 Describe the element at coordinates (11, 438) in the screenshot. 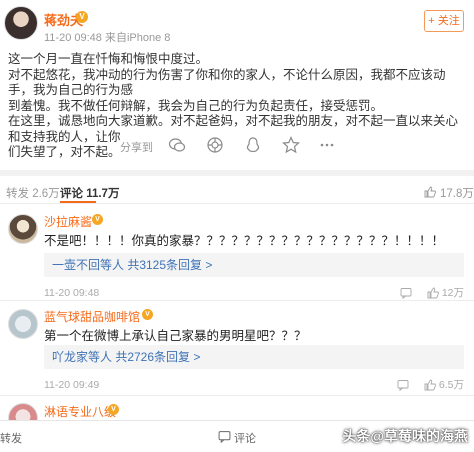

I see `bottom-repost-button: 转发` at that location.